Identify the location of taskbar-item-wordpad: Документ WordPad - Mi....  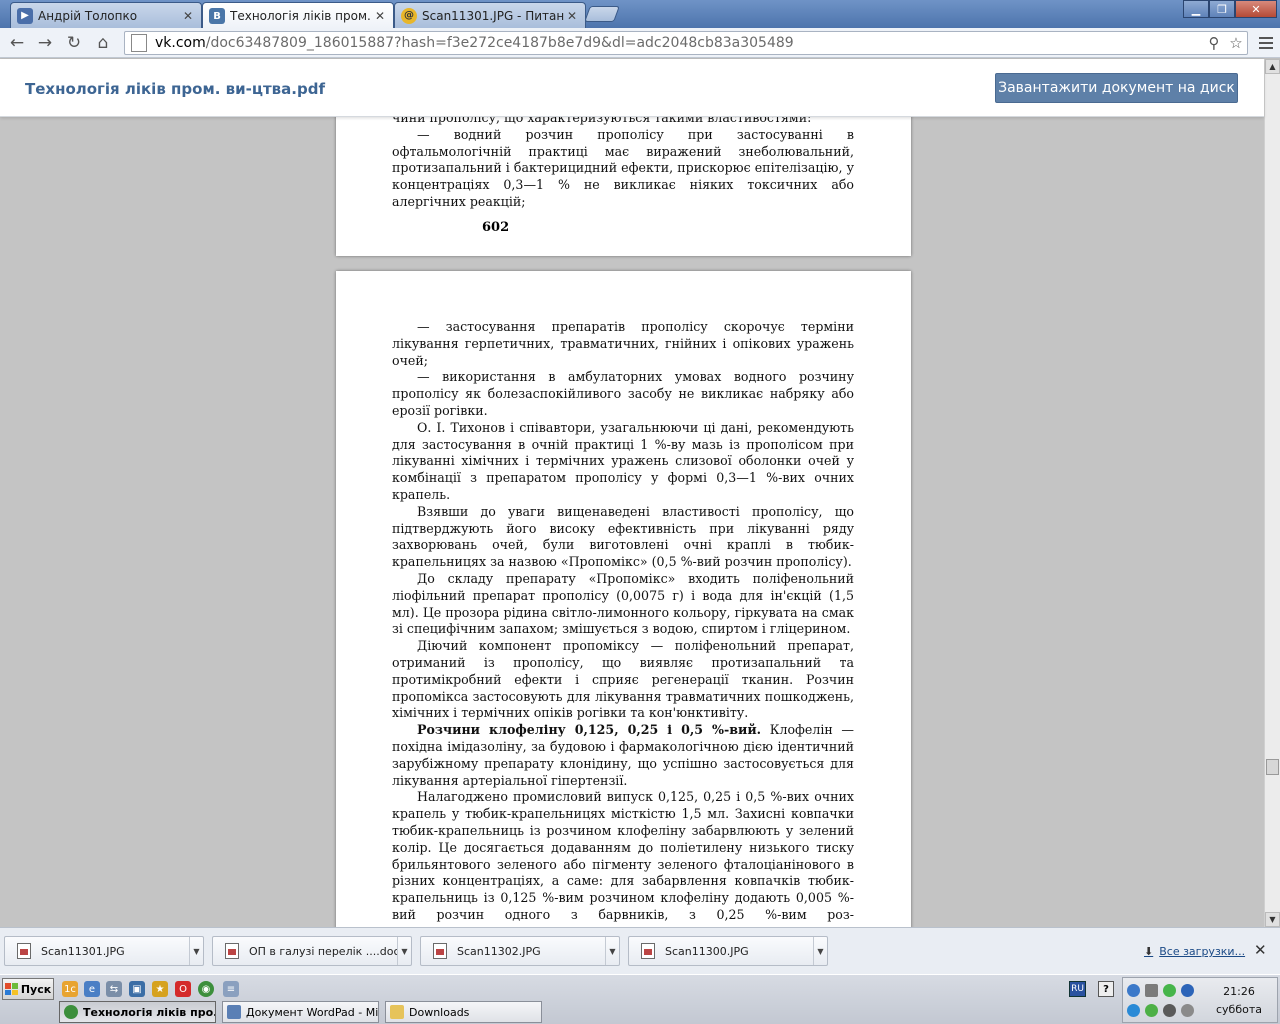
(300, 1012).